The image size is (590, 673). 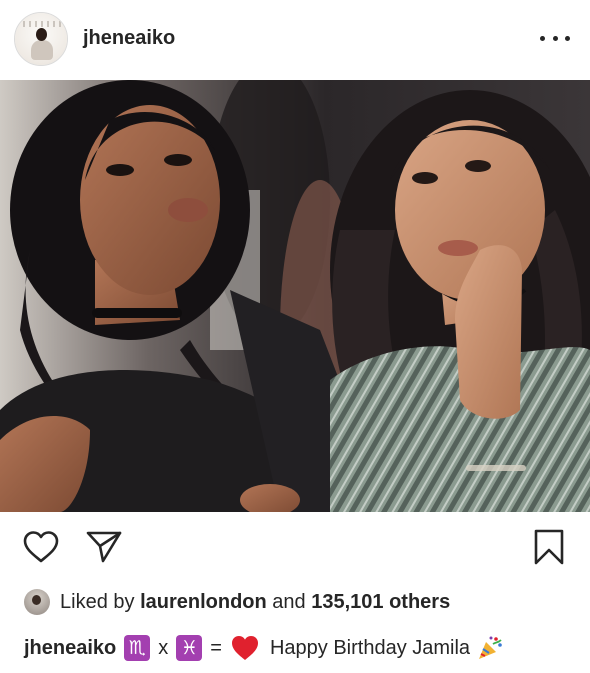 What do you see at coordinates (549, 547) in the screenshot?
I see `bookmark-icon` at bounding box center [549, 547].